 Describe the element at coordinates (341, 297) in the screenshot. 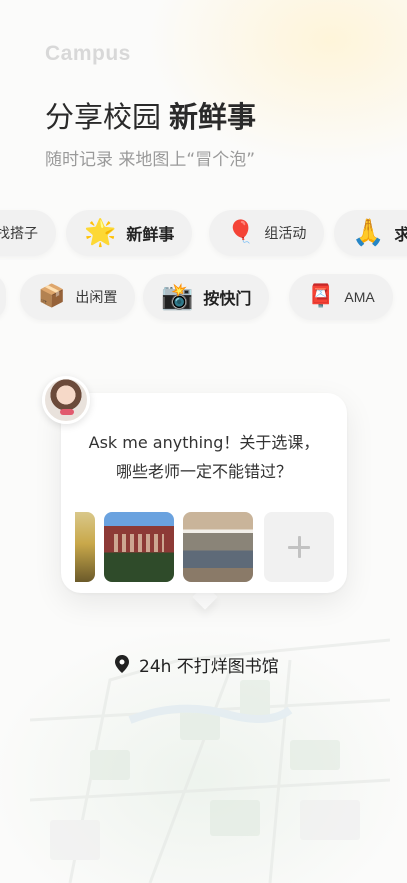

I see `tag-chip-ama: 📮 AMA` at that location.